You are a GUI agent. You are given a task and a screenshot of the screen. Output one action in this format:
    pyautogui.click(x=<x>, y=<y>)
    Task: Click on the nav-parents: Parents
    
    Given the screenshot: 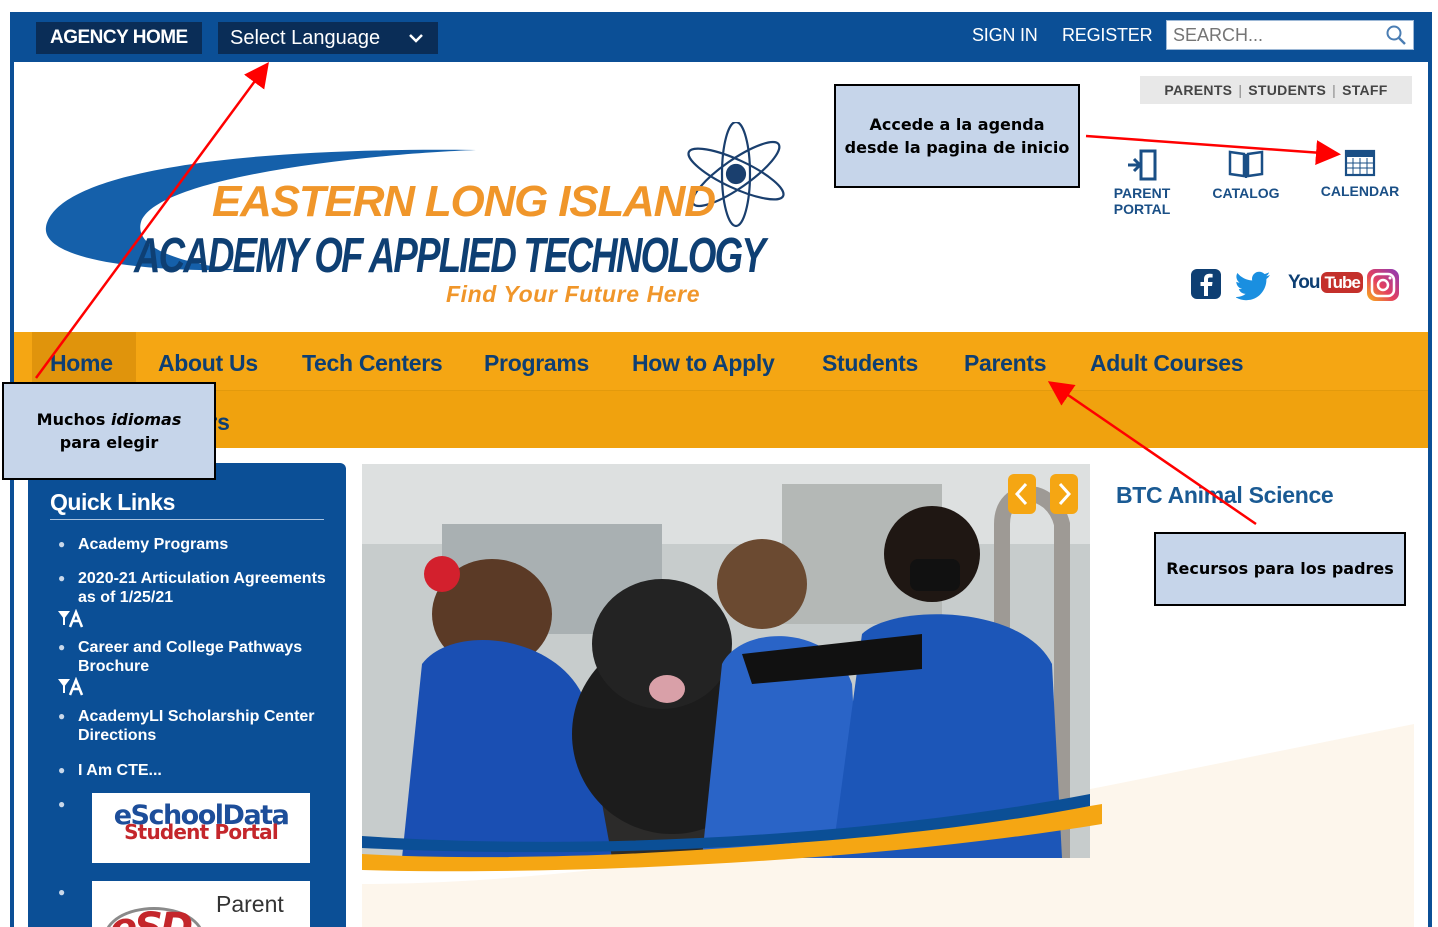 What is the action you would take?
    pyautogui.click(x=1005, y=363)
    